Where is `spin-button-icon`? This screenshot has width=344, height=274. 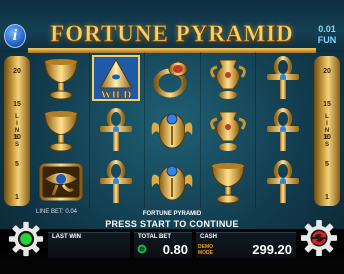 spin-button-icon is located at coordinates (319, 238).